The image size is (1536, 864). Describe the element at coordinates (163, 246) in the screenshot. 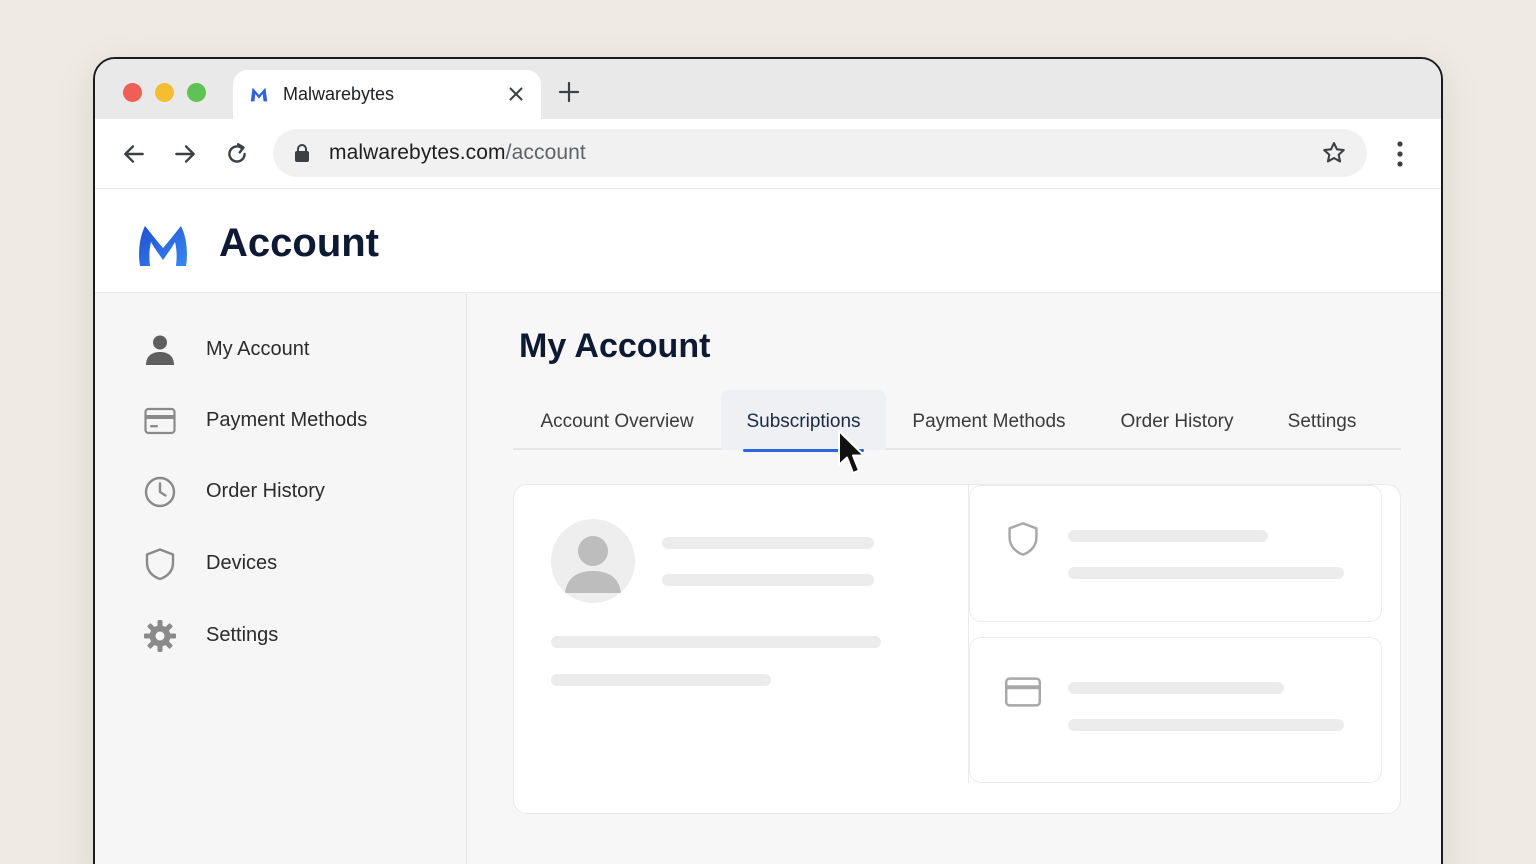

I see `malwarebytes-logo-icon` at that location.